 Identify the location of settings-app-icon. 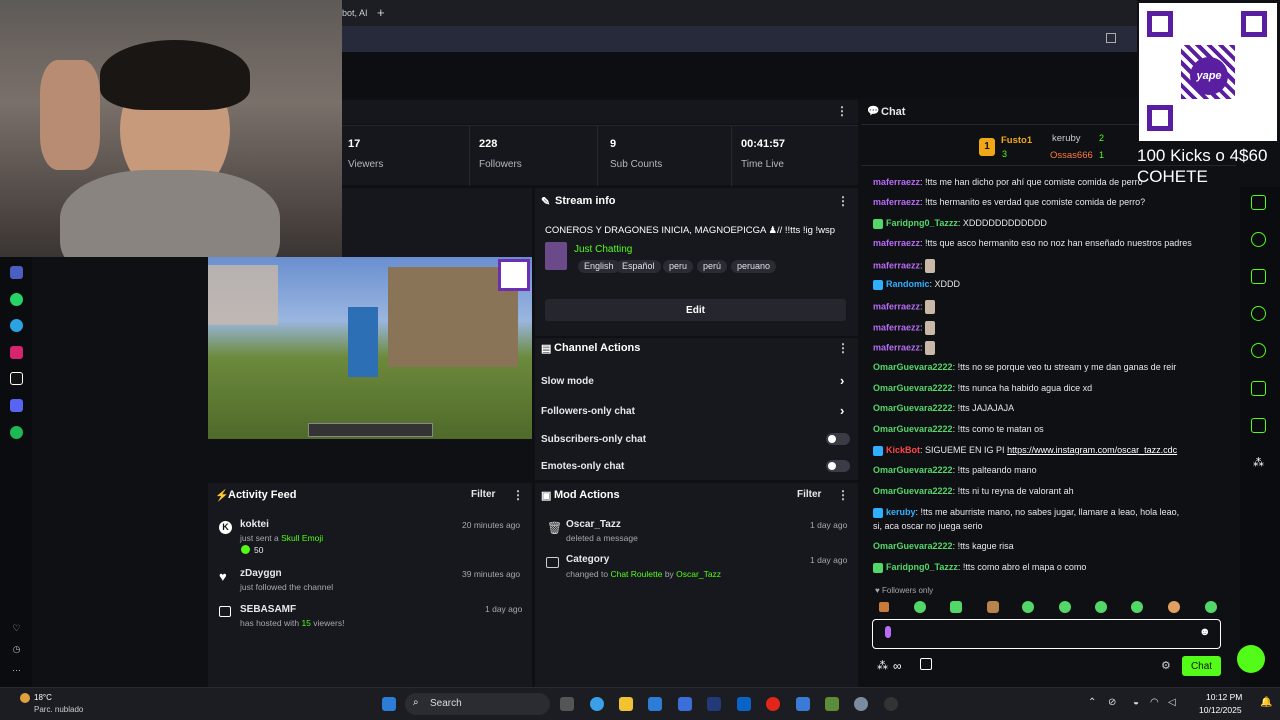
(861, 704).